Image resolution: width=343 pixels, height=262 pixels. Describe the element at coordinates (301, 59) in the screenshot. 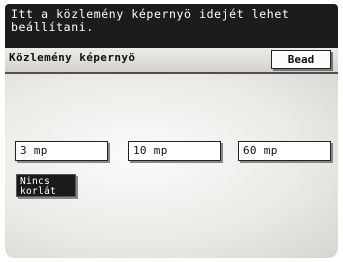

I see `bead-button: Bead` at that location.